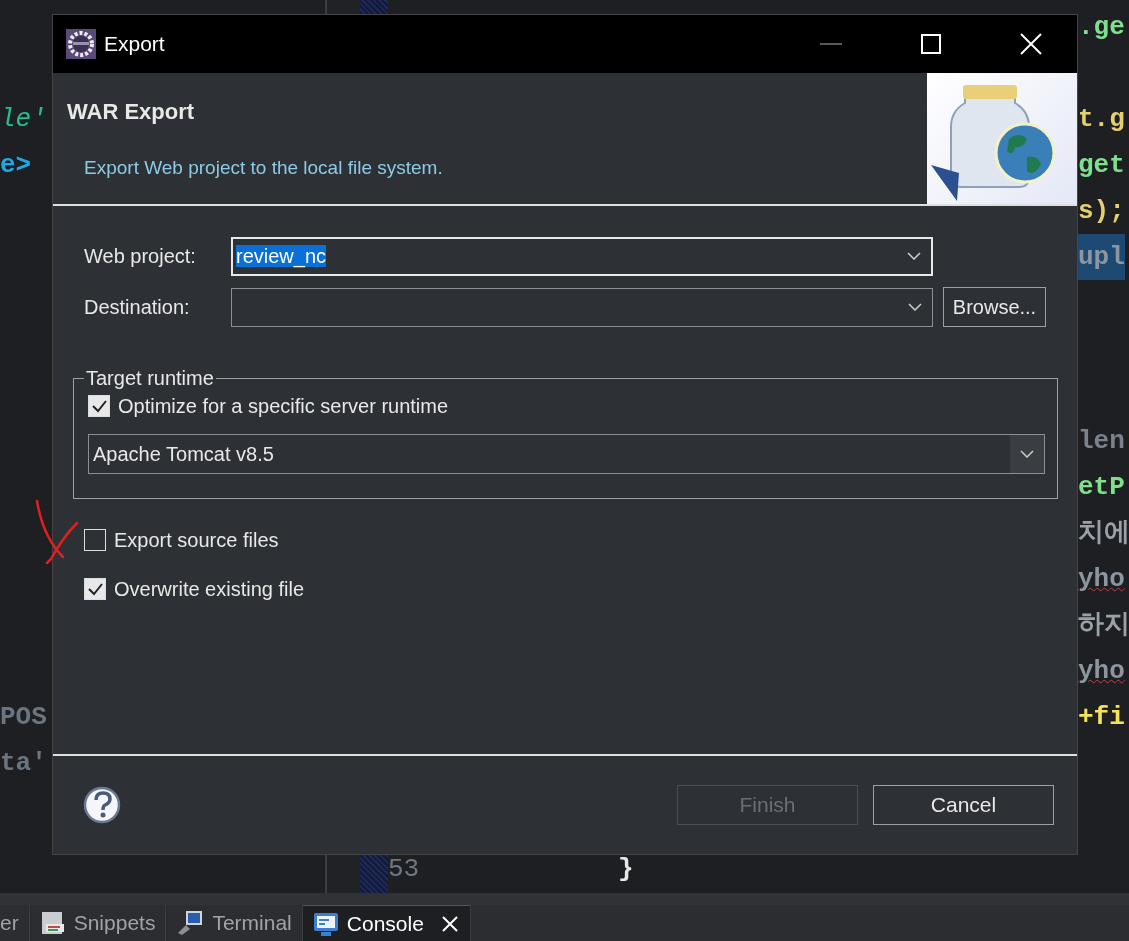 The image size is (1129, 941). I want to click on code-text: +fi, so click(1101, 717).